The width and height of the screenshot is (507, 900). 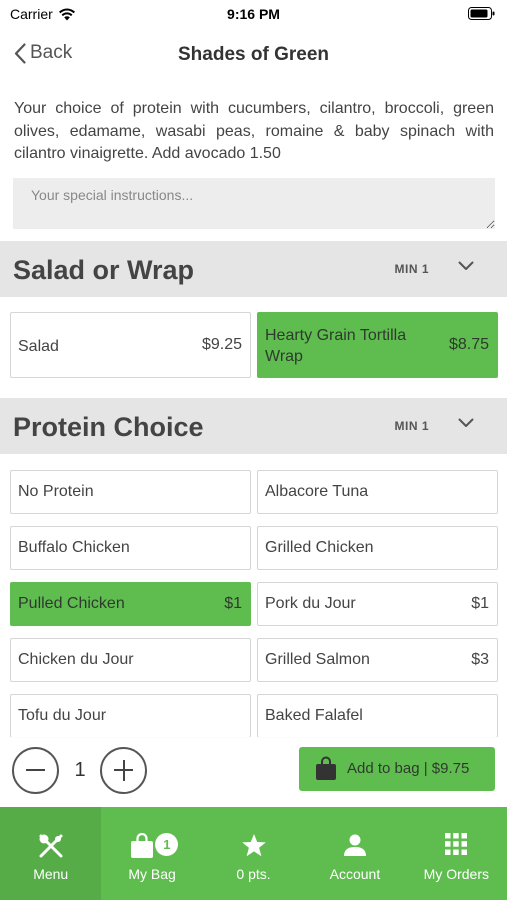 What do you see at coordinates (310, 603) in the screenshot?
I see `option-name: Pork du Jour` at bounding box center [310, 603].